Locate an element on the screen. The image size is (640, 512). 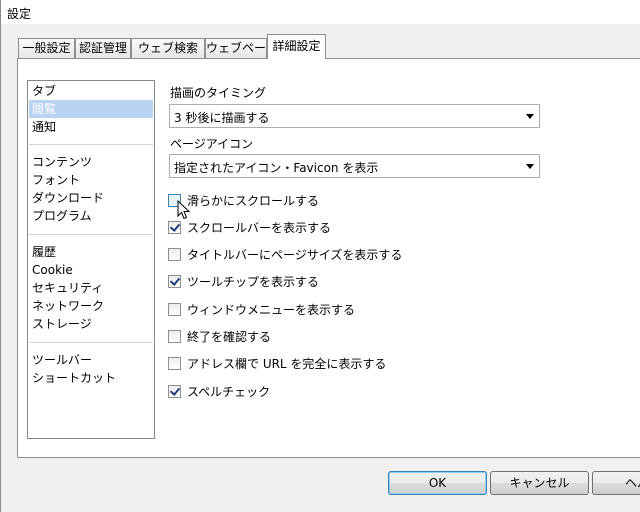
title-bar: 設定 is located at coordinates (320, 12).